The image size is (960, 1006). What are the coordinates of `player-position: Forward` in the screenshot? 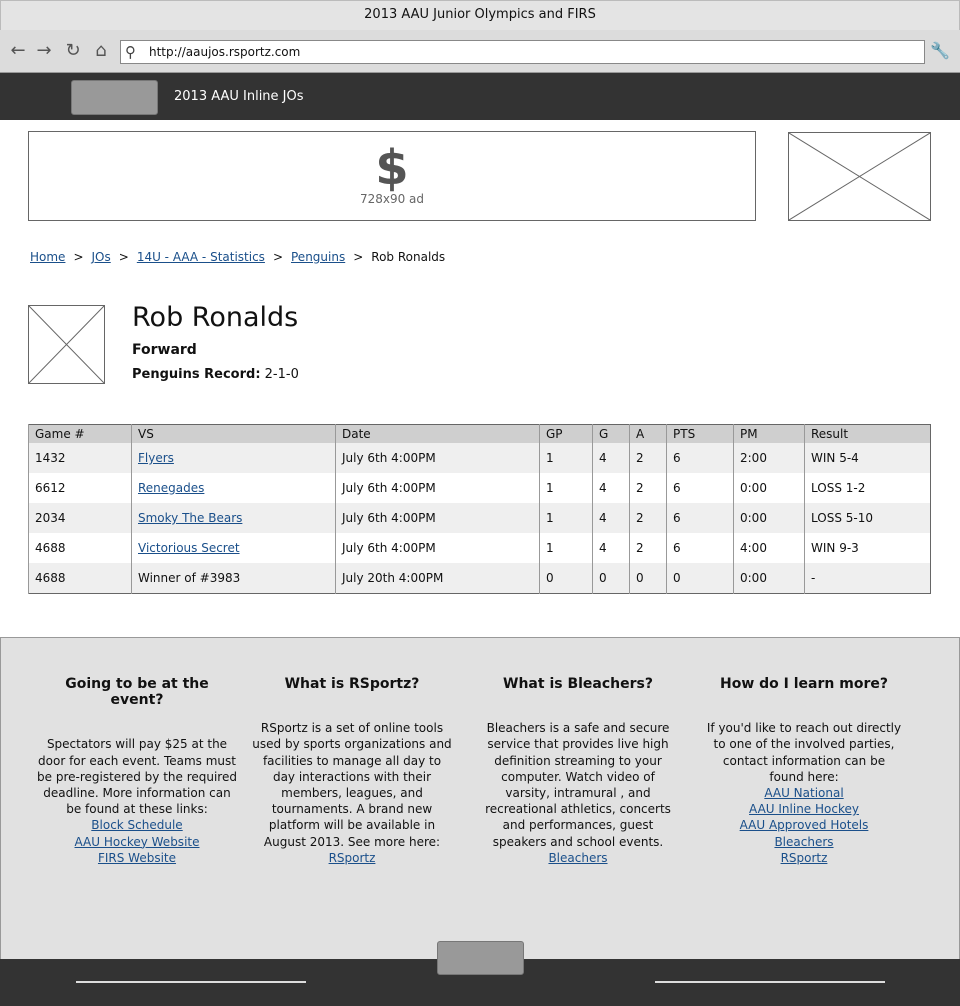 It's located at (164, 350).